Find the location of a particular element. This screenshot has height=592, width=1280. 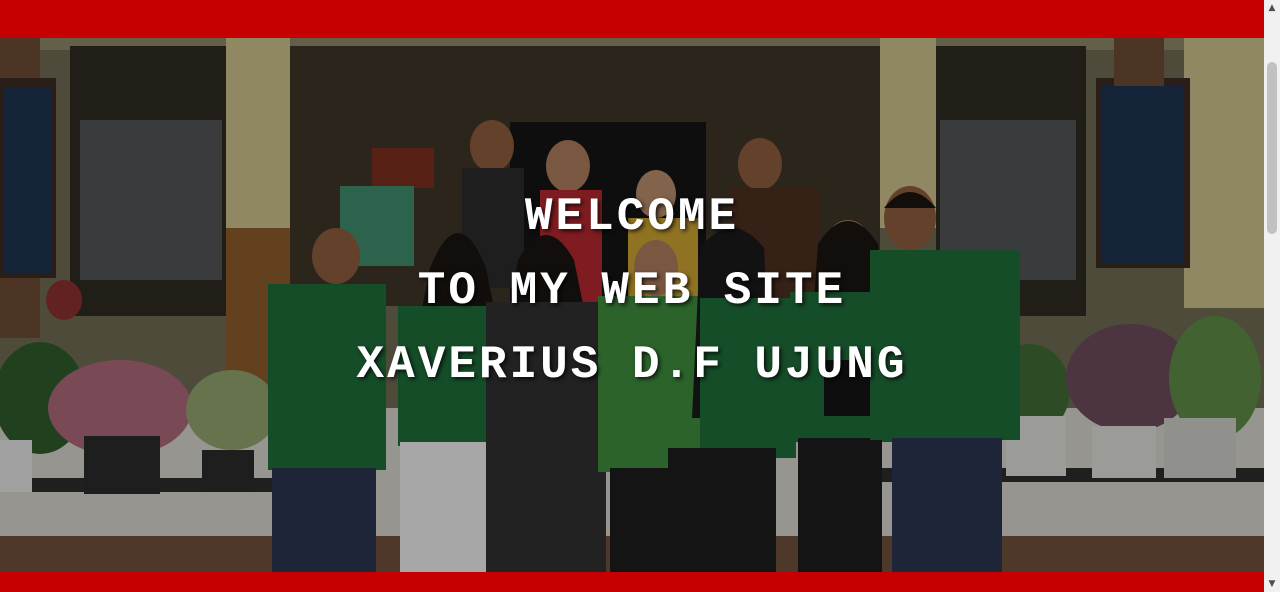

top-bar is located at coordinates (632, 19).